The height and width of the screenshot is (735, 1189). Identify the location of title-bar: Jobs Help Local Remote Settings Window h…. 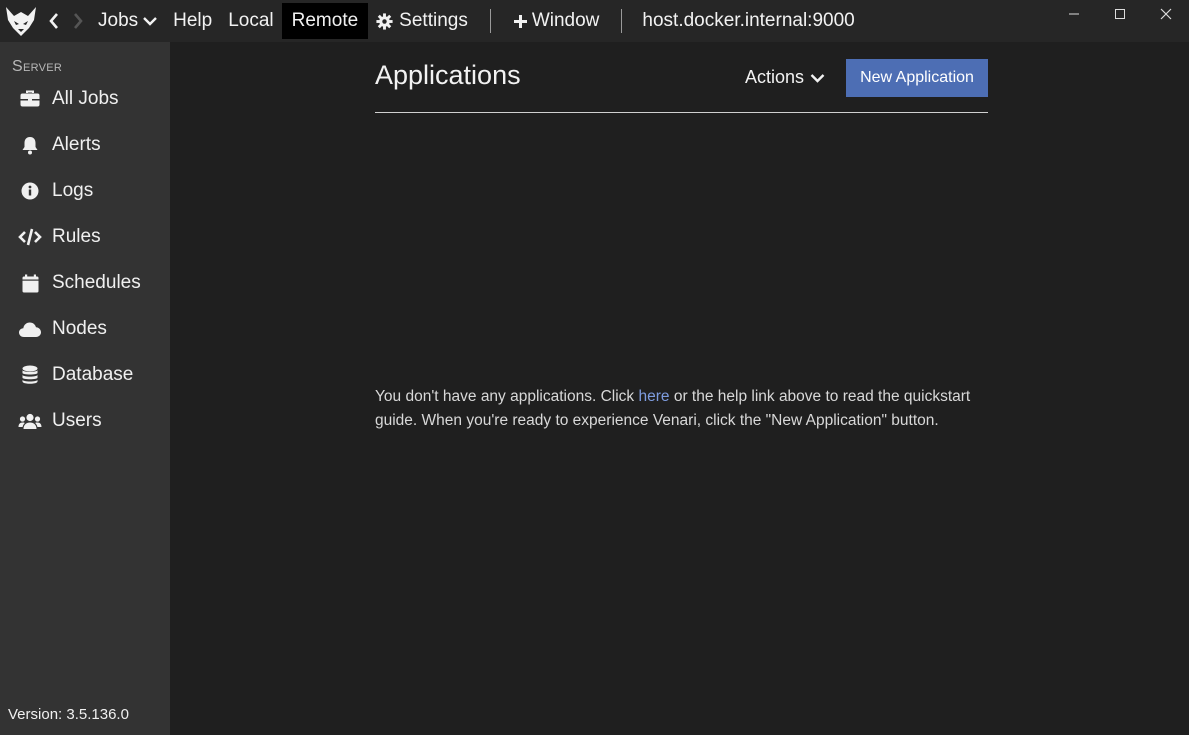
(594, 21).